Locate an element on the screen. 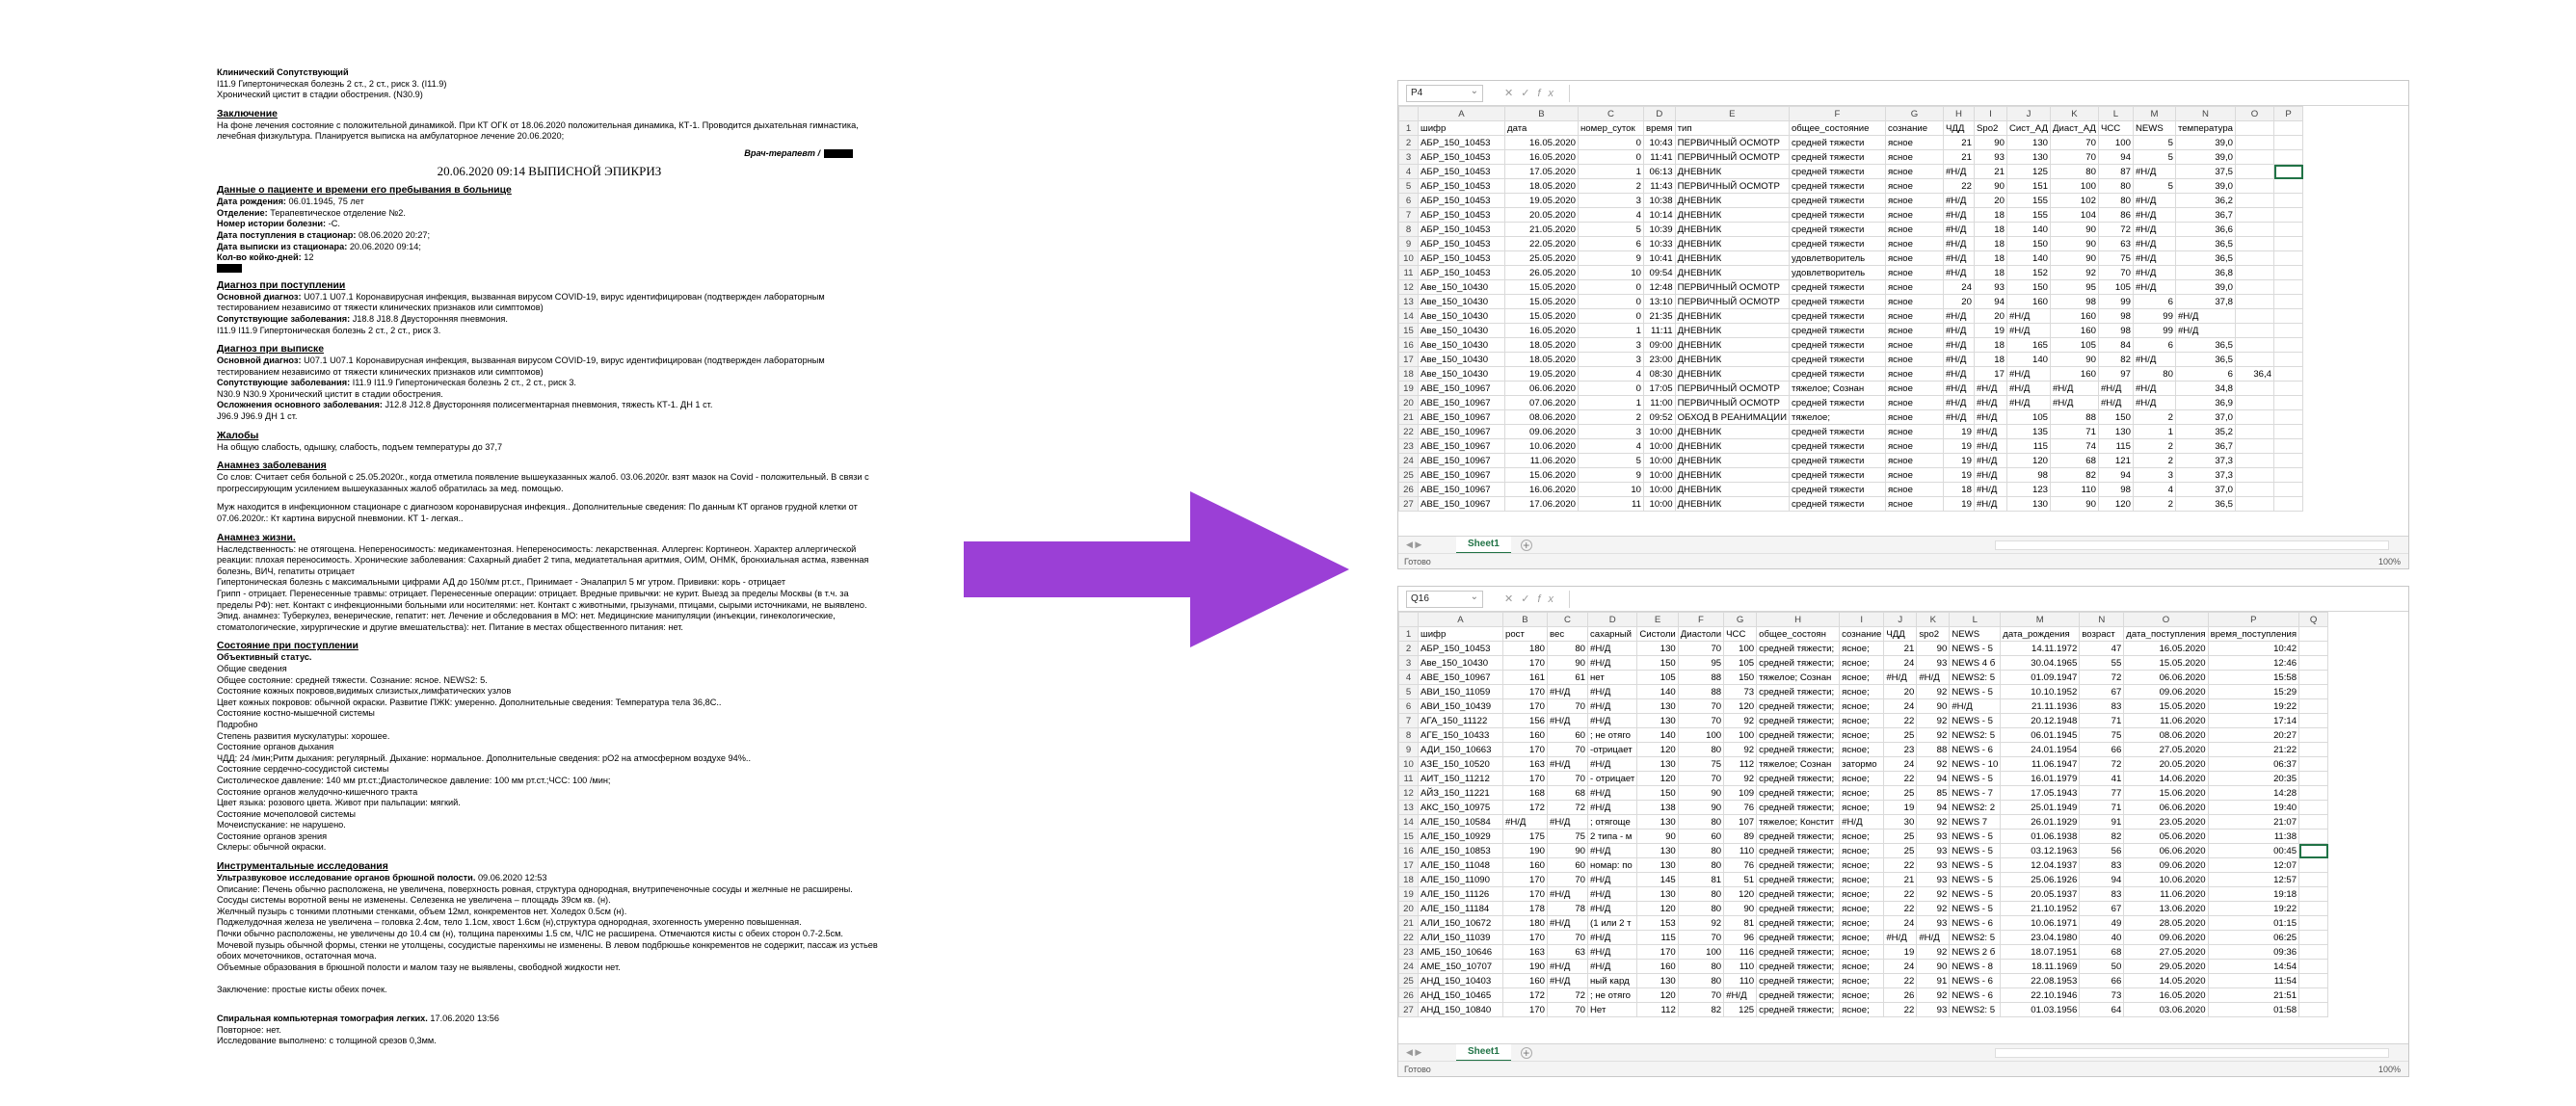  cell: 70 is located at coordinates (1567, 1009).